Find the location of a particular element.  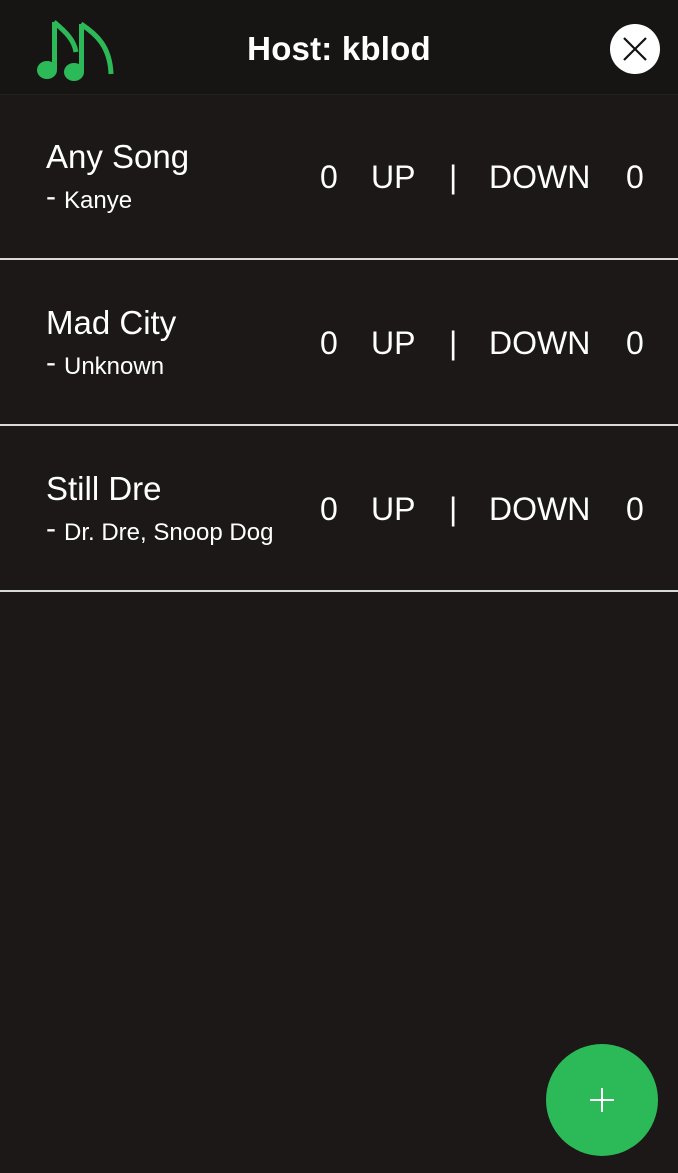

song-title: Still Dre is located at coordinates (104, 488).